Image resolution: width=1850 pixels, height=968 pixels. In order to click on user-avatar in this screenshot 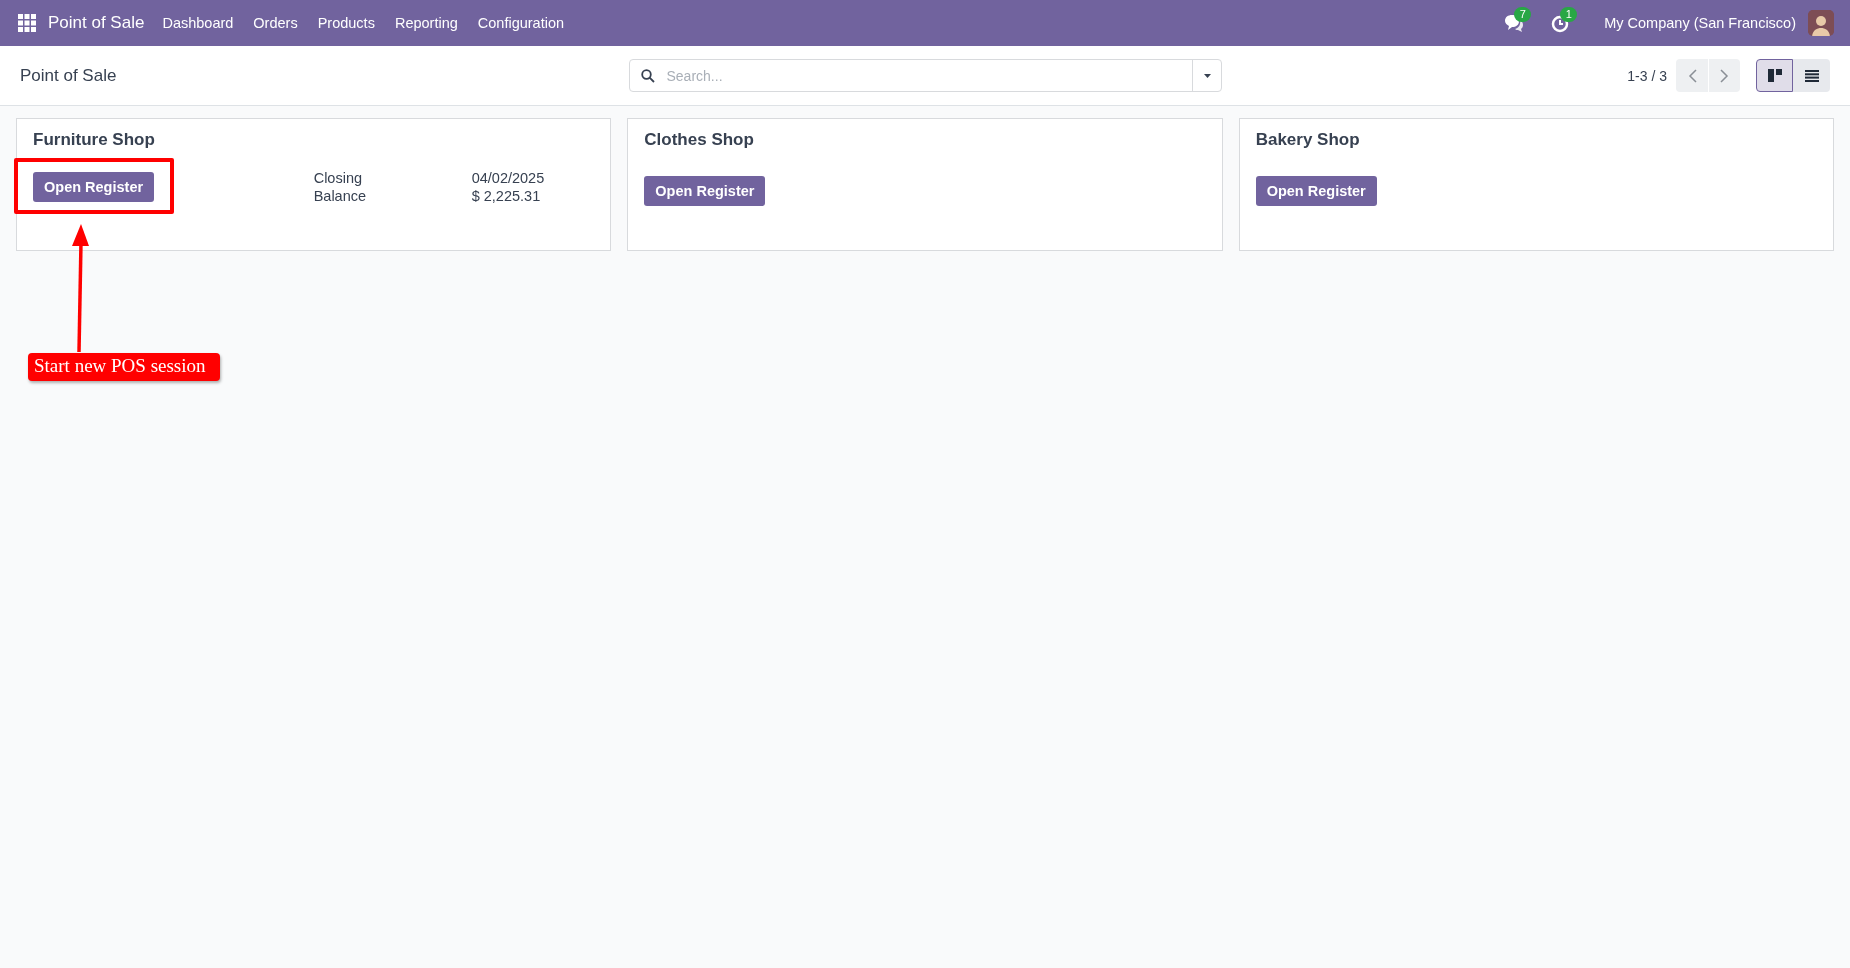, I will do `click(1821, 23)`.